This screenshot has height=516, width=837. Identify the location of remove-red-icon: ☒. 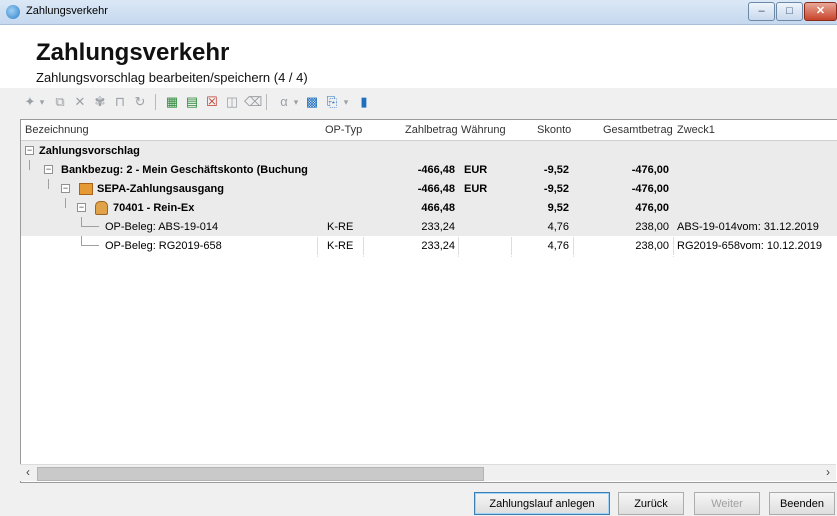
(212, 102).